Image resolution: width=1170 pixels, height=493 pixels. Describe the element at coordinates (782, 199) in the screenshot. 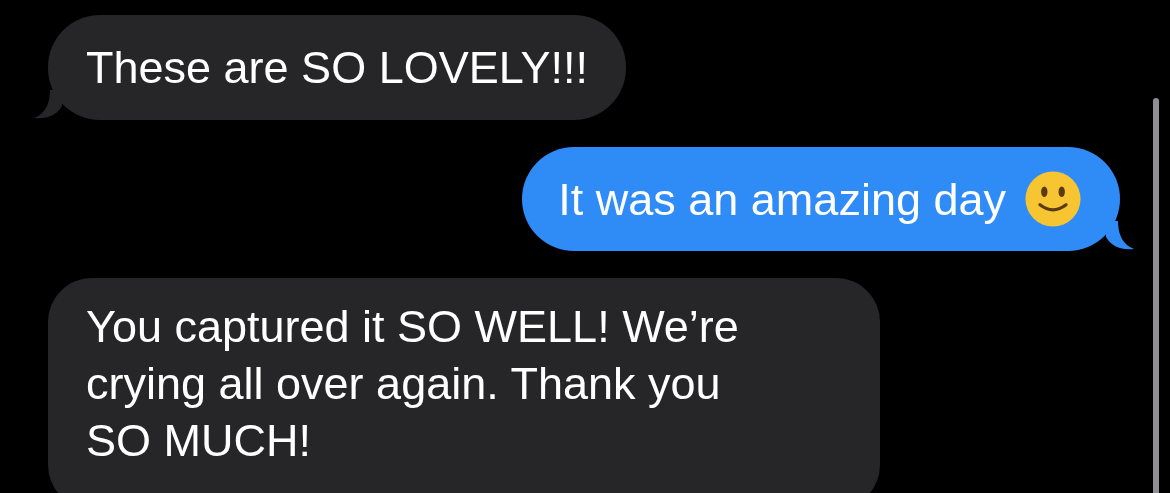

I see `message-text: It was an amazing day` at that location.